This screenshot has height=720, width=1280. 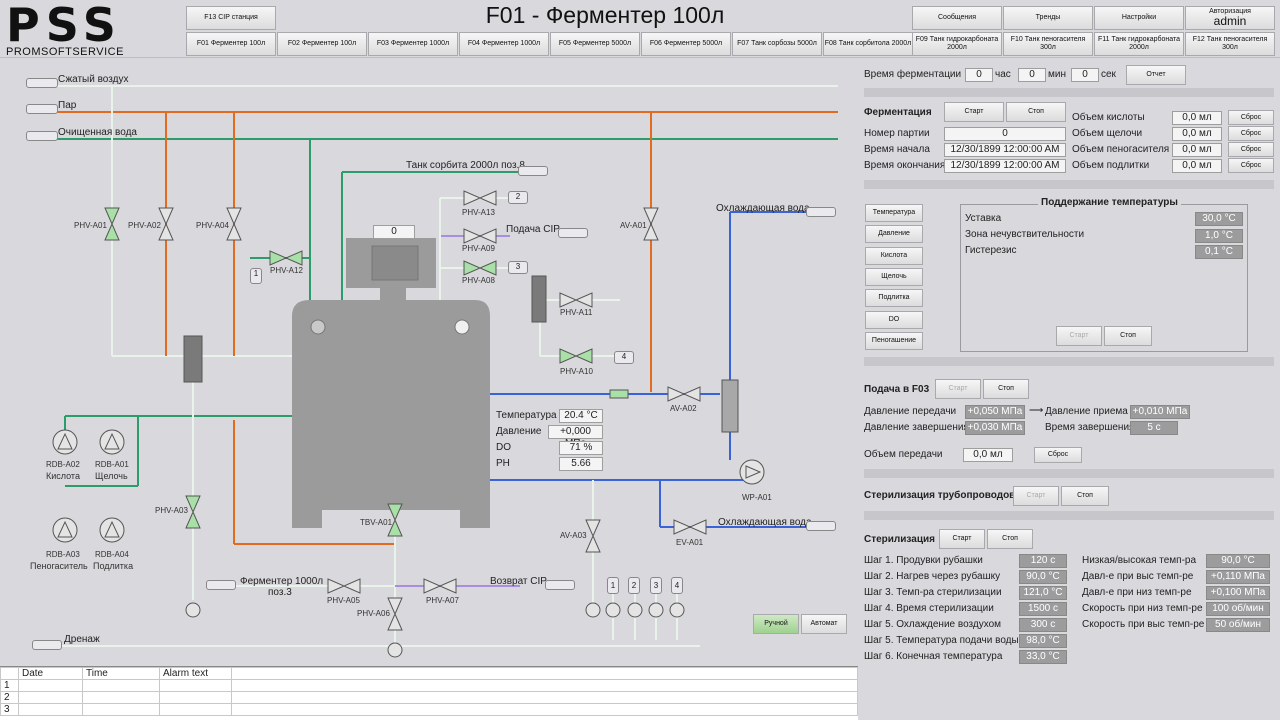 What do you see at coordinates (995, 412) in the screenshot?
I see `send-pressure-value: +0,050 МПа` at bounding box center [995, 412].